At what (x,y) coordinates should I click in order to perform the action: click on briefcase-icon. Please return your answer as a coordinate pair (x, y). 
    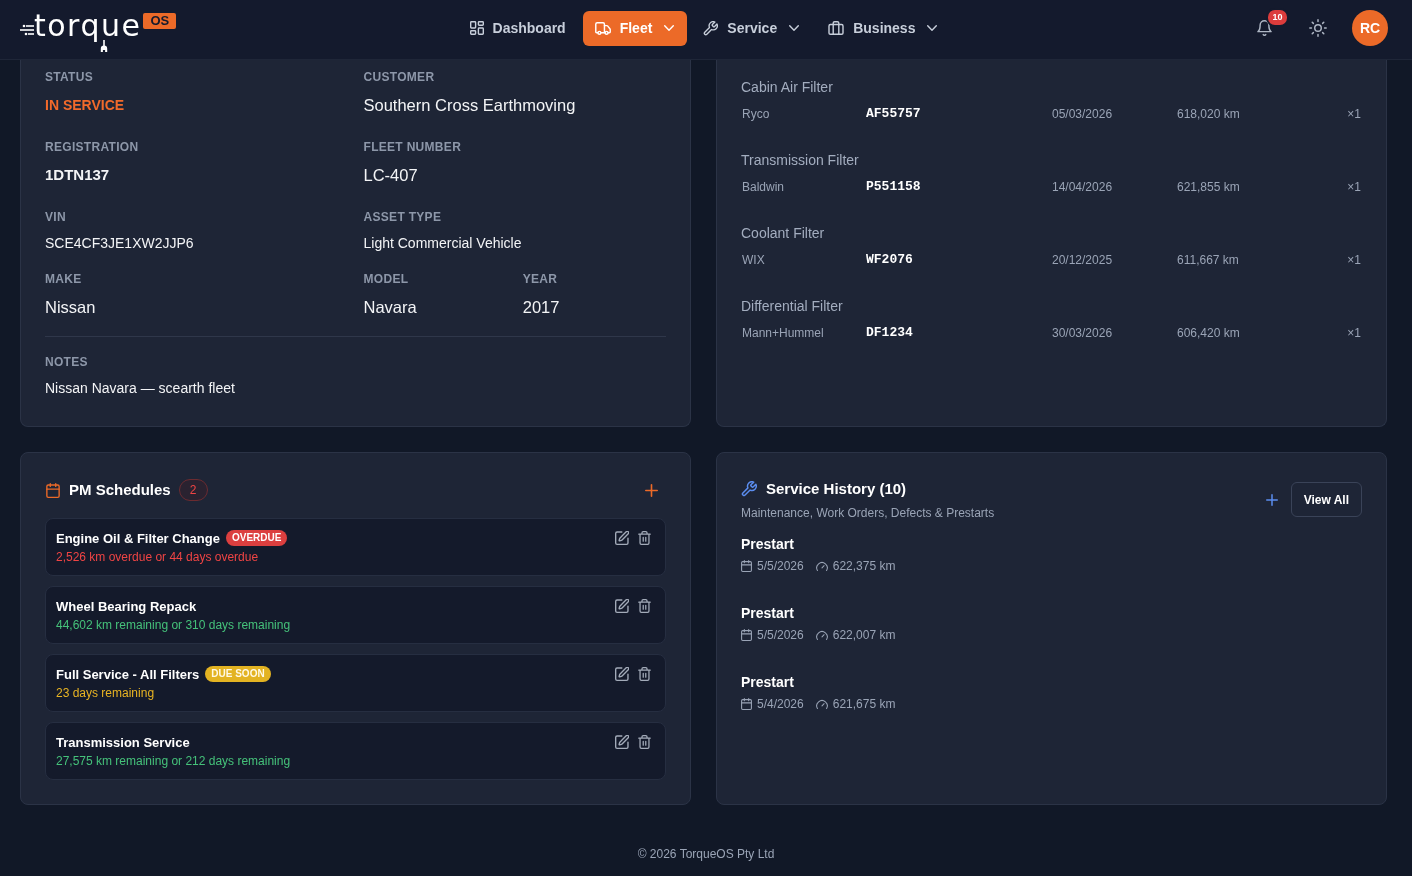
    Looking at the image, I should click on (836, 28).